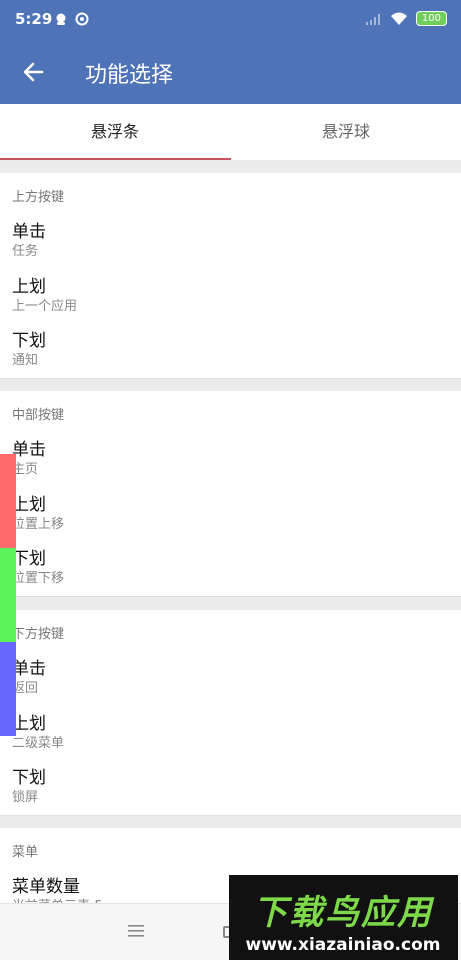 This screenshot has width=461, height=960. Describe the element at coordinates (38, 578) in the screenshot. I see `item-subtitle: 位置下移` at that location.